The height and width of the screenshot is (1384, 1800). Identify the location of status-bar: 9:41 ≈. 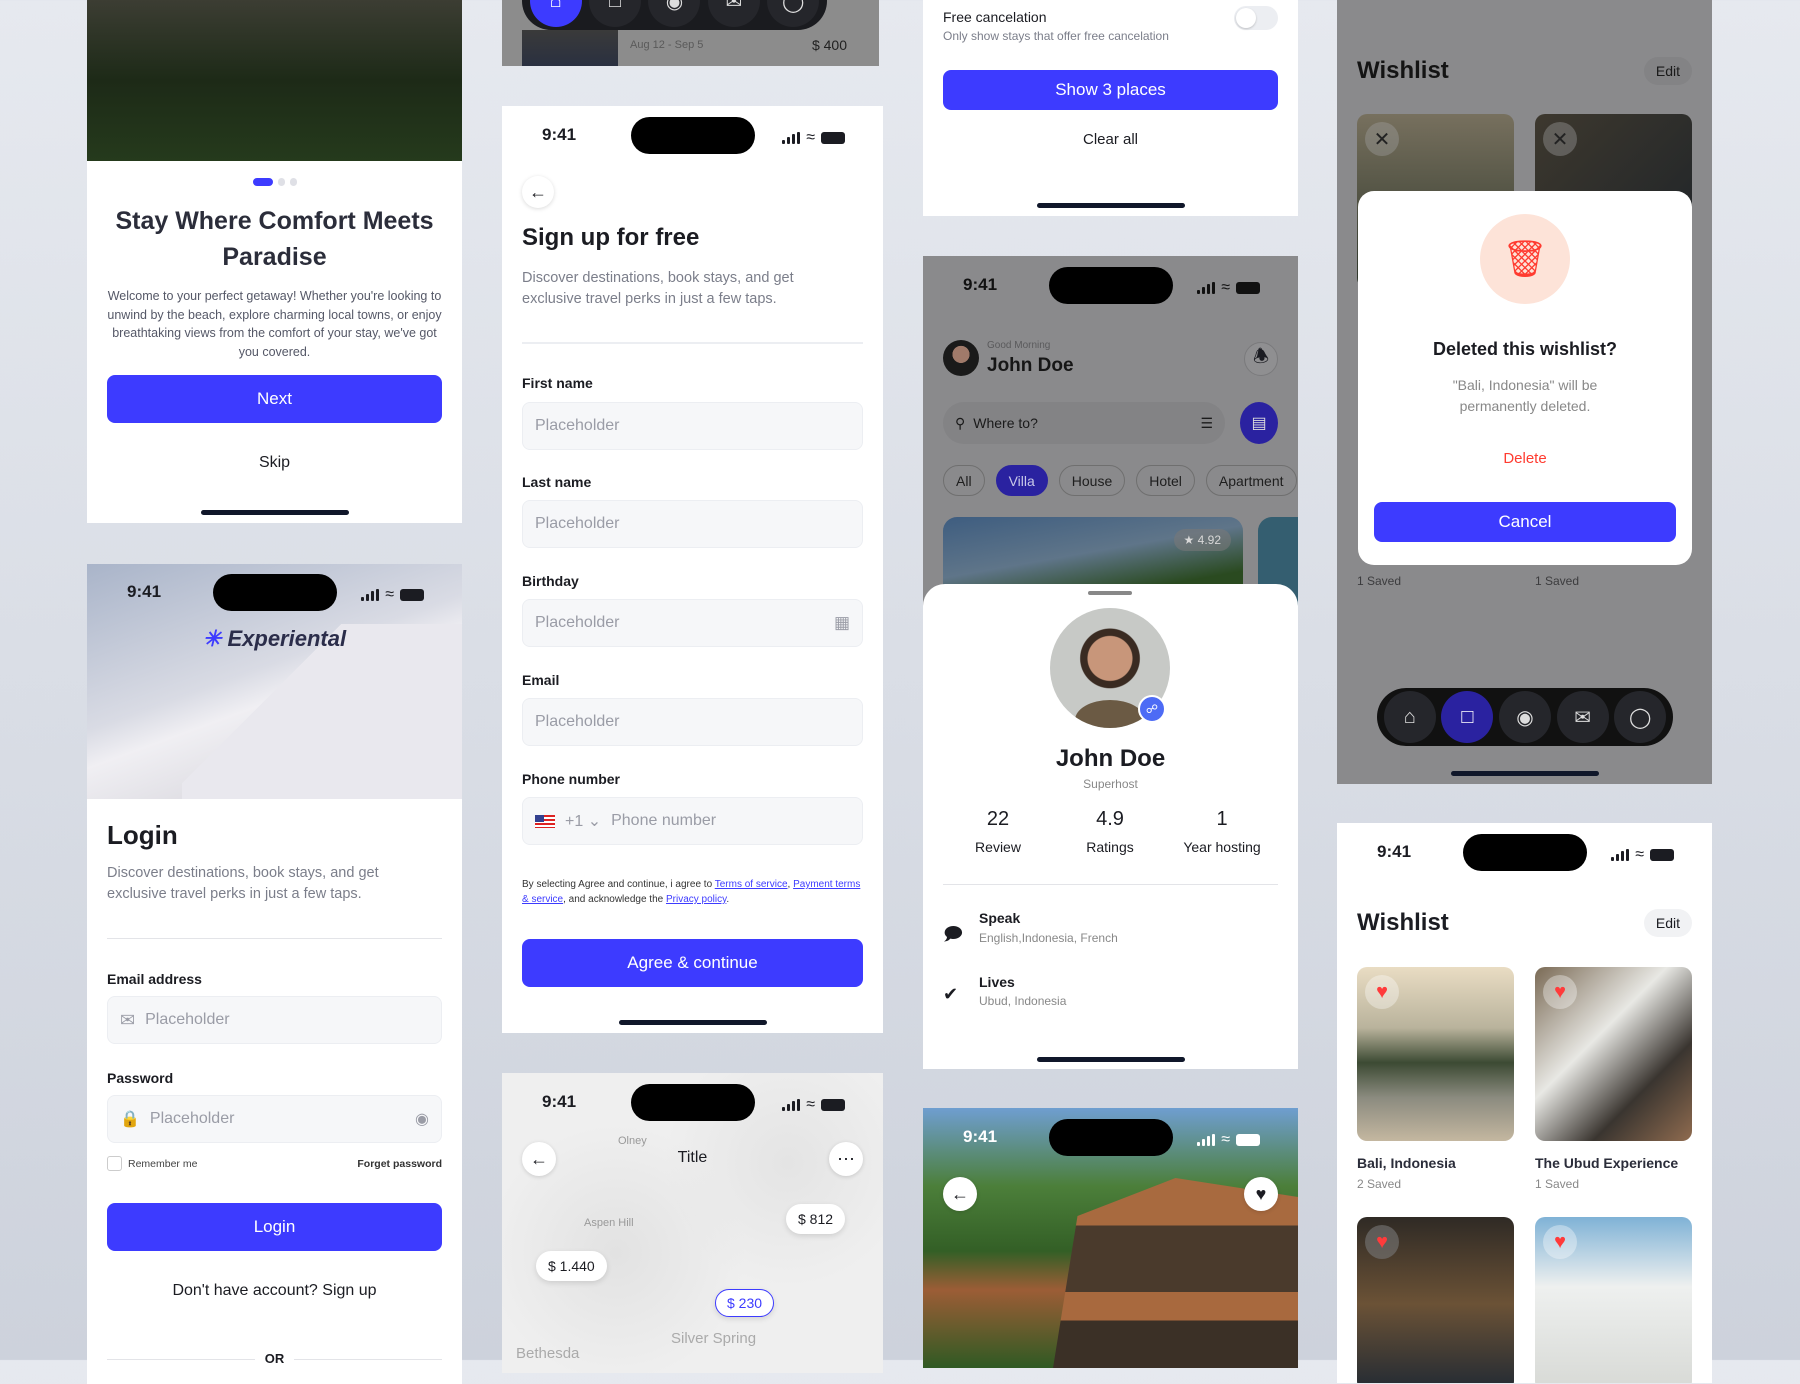
(692, 136).